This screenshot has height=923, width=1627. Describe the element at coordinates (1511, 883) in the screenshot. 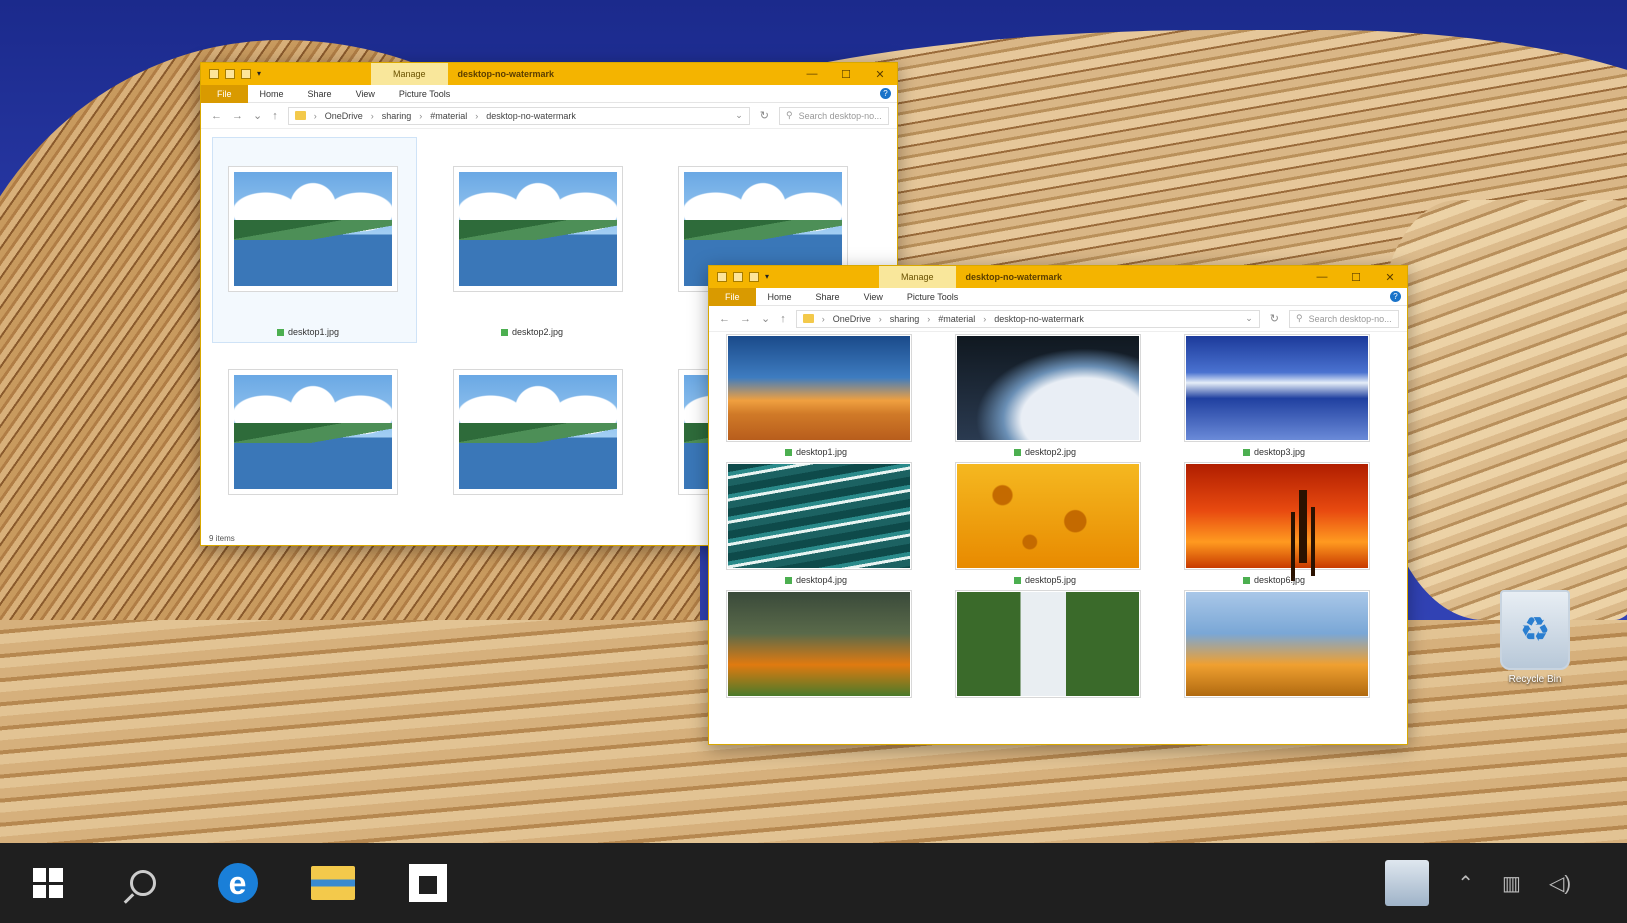

I see `network-icon: ▥` at that location.